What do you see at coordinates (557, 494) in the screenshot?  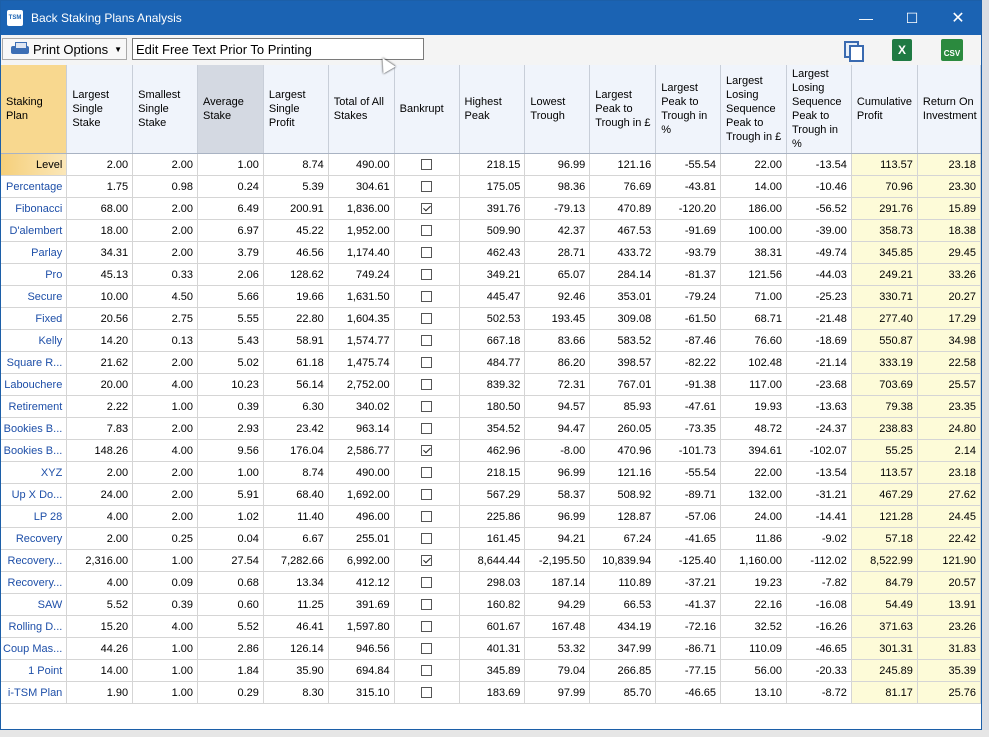 I see `cell-trough: 58.37` at bounding box center [557, 494].